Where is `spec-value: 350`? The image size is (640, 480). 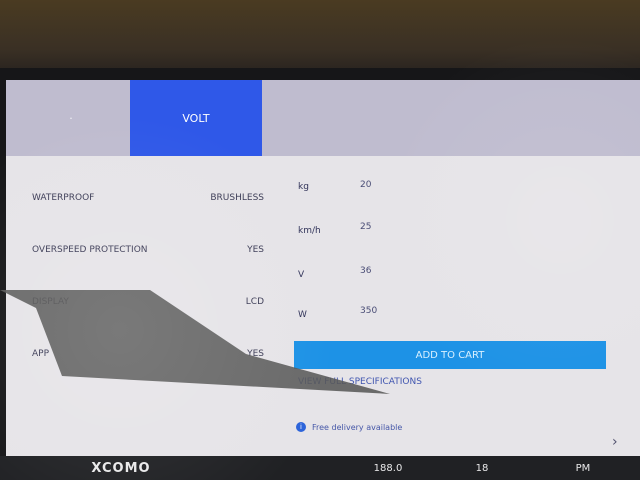
spec-value: 350 is located at coordinates (369, 311).